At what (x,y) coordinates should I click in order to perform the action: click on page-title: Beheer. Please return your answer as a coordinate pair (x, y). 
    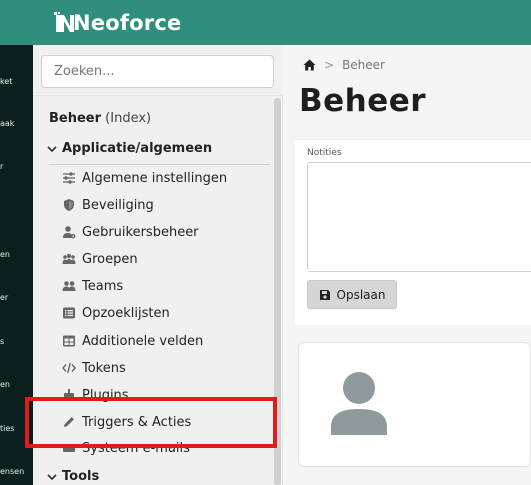
    Looking at the image, I should click on (363, 101).